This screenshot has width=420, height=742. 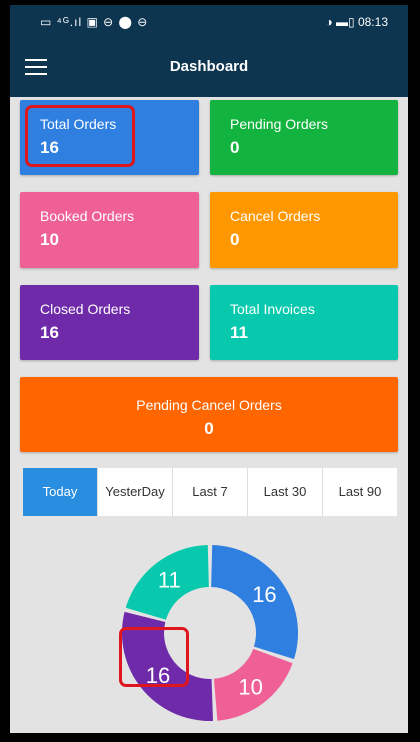 What do you see at coordinates (209, 405) in the screenshot?
I see `card-label: Pending Cancel Orders` at bounding box center [209, 405].